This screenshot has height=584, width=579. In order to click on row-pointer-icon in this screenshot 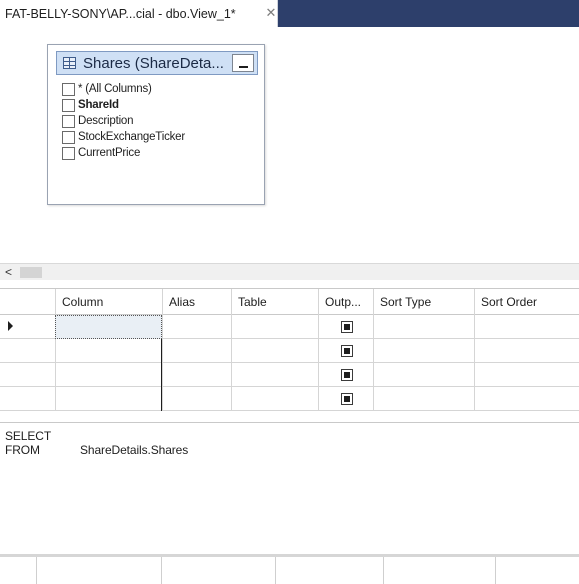, I will do `click(10, 326)`.